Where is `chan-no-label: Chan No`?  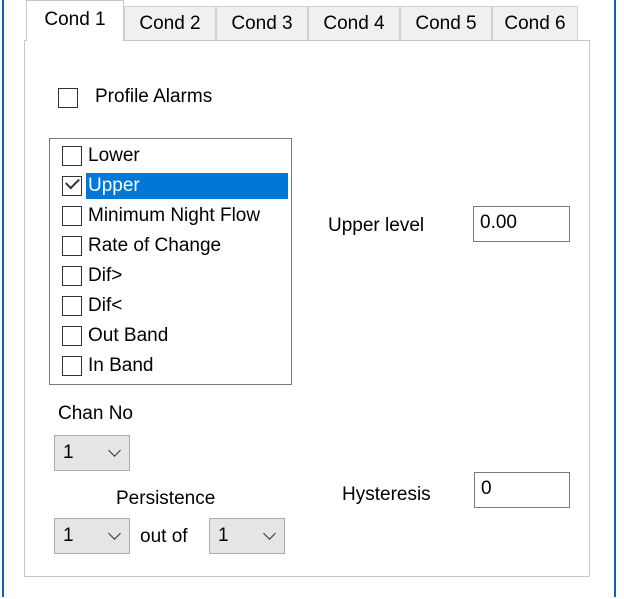 chan-no-label: Chan No is located at coordinates (95, 413).